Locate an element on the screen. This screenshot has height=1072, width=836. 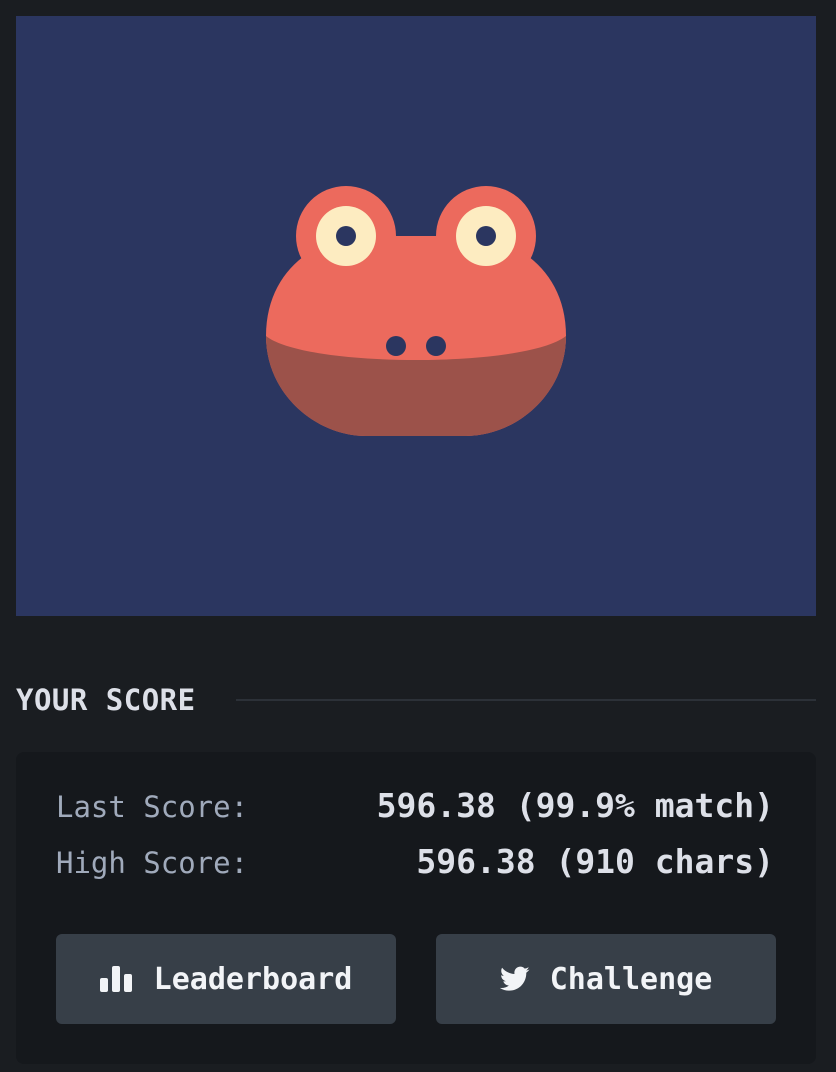
bar-chart-icon is located at coordinates (116, 979).